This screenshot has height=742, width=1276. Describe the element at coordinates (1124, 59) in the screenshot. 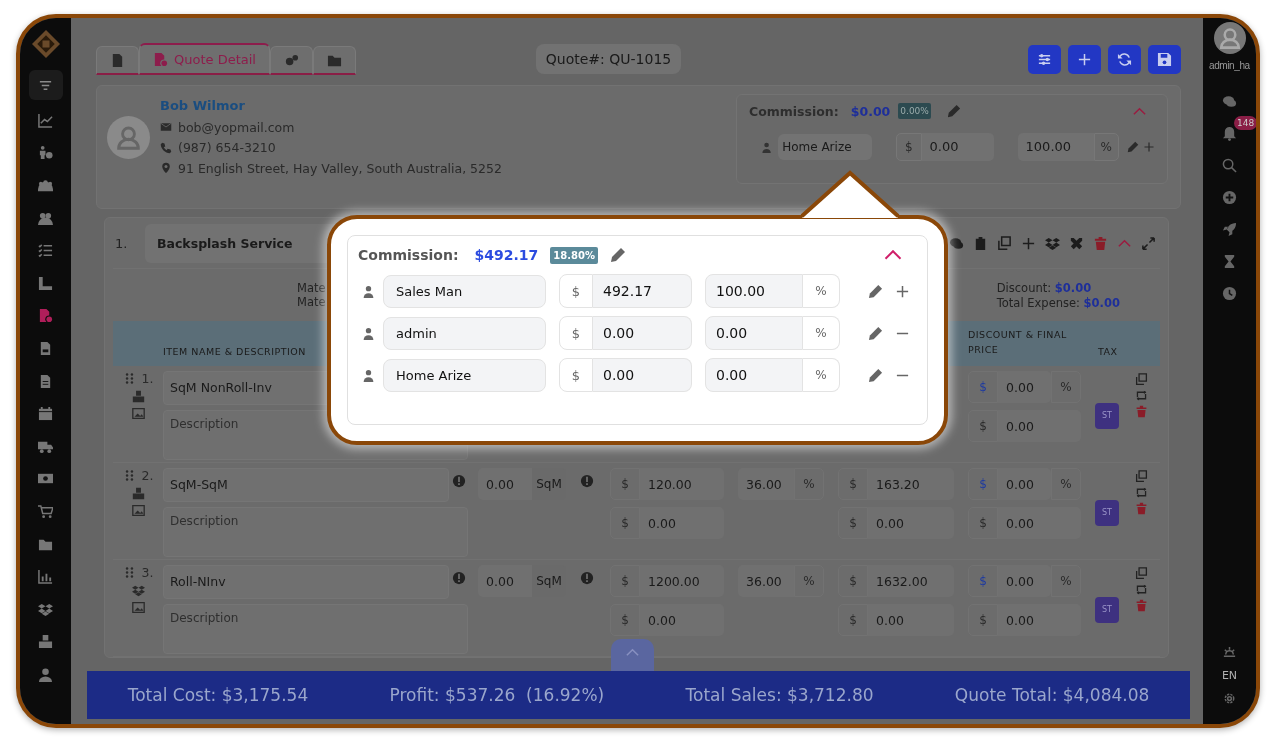

I see `refresh-button` at that location.